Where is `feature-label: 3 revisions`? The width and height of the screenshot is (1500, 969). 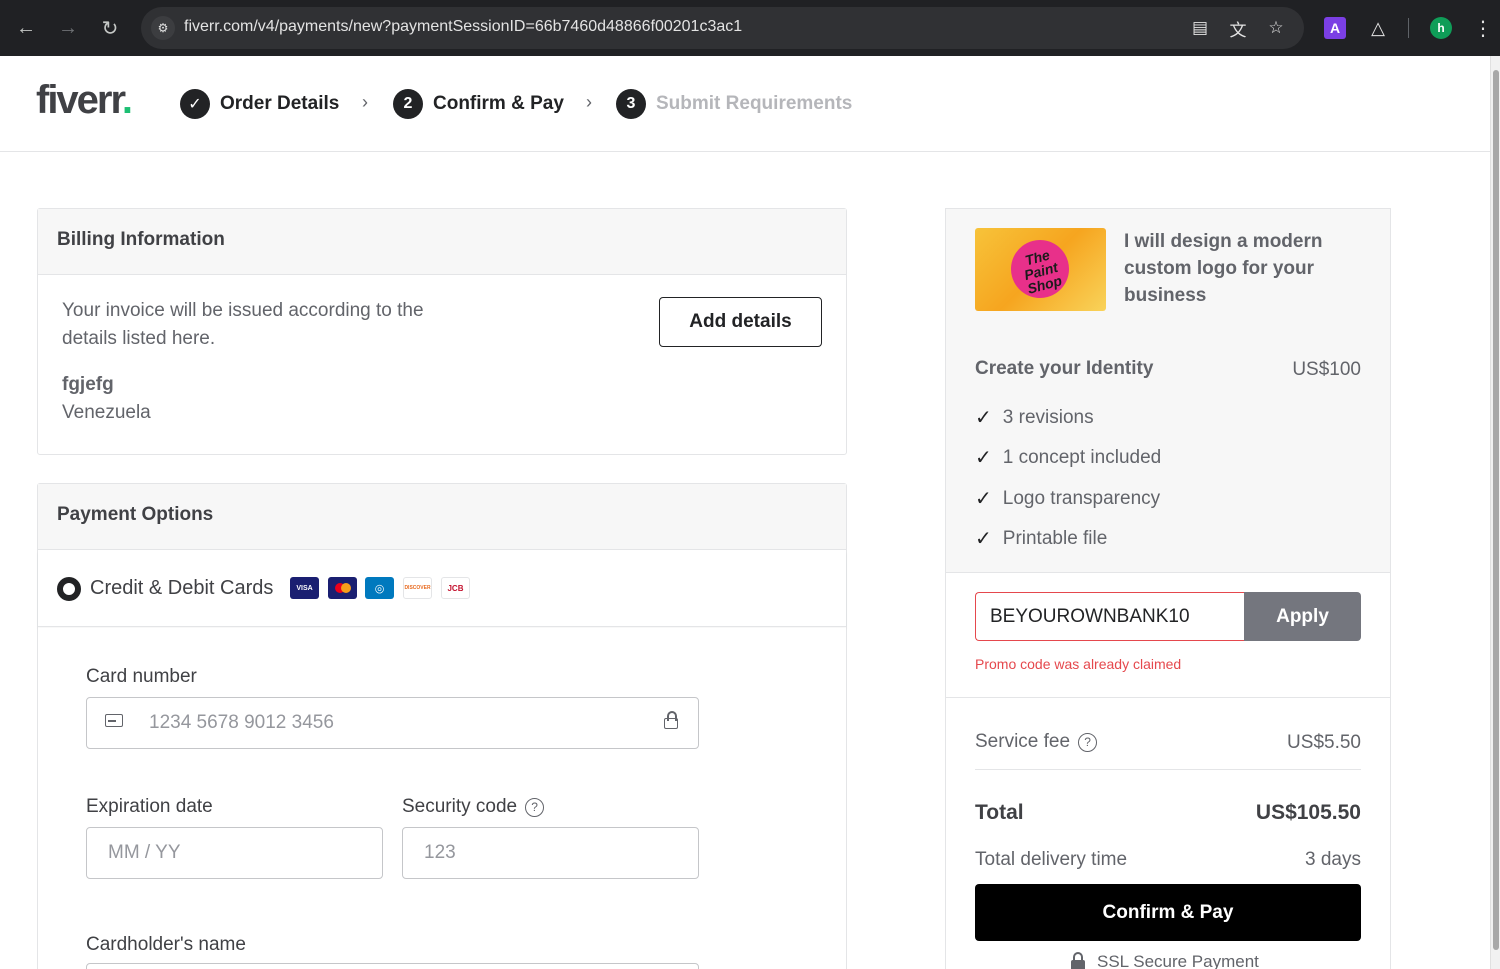
feature-label: 3 revisions is located at coordinates (1048, 417).